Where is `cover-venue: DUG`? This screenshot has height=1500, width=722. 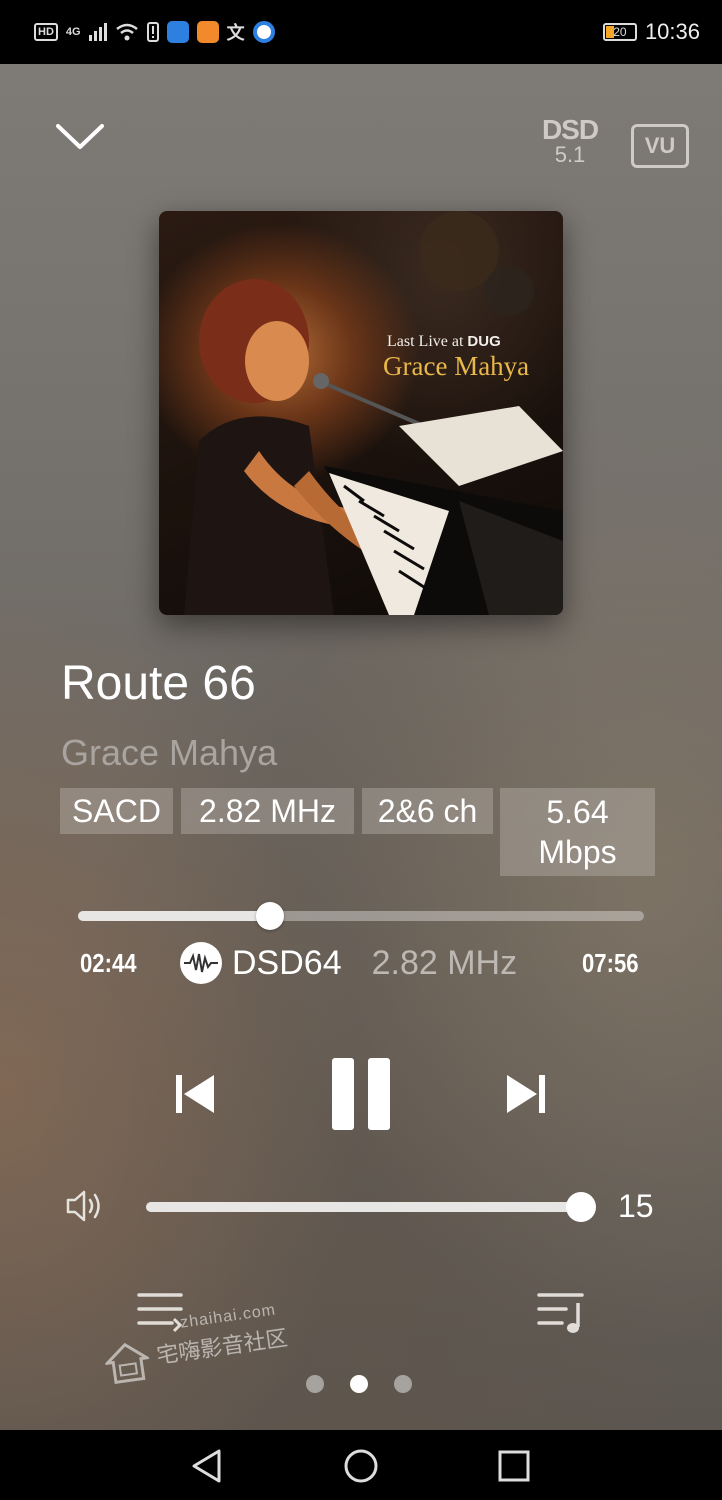 cover-venue: DUG is located at coordinates (484, 341).